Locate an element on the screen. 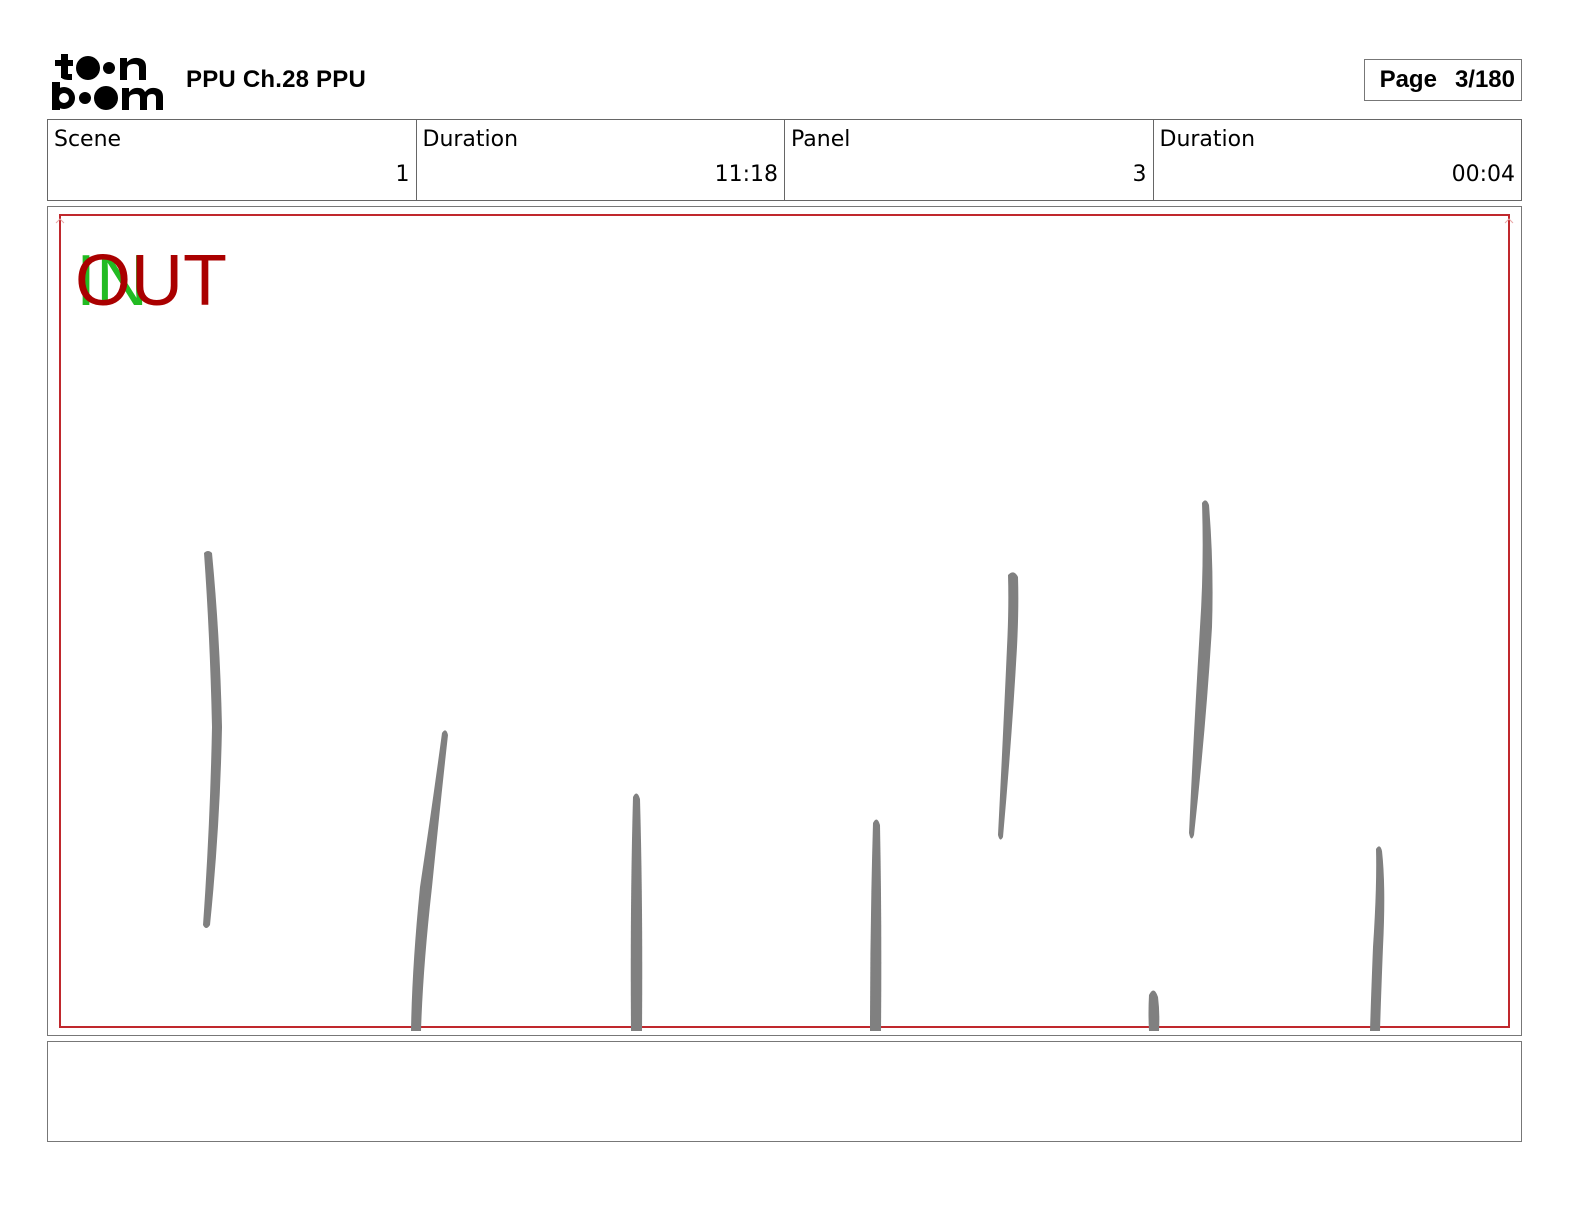 The image size is (1584, 1224). page-number: 3/180 is located at coordinates (1484, 79).